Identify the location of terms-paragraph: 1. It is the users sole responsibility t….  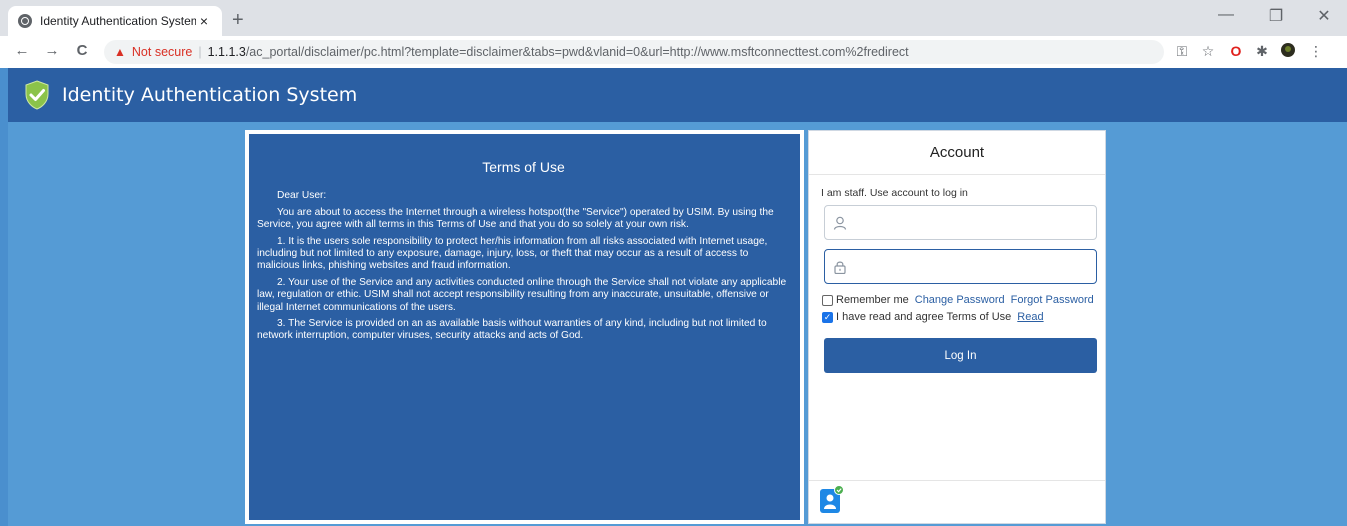
(512, 253).